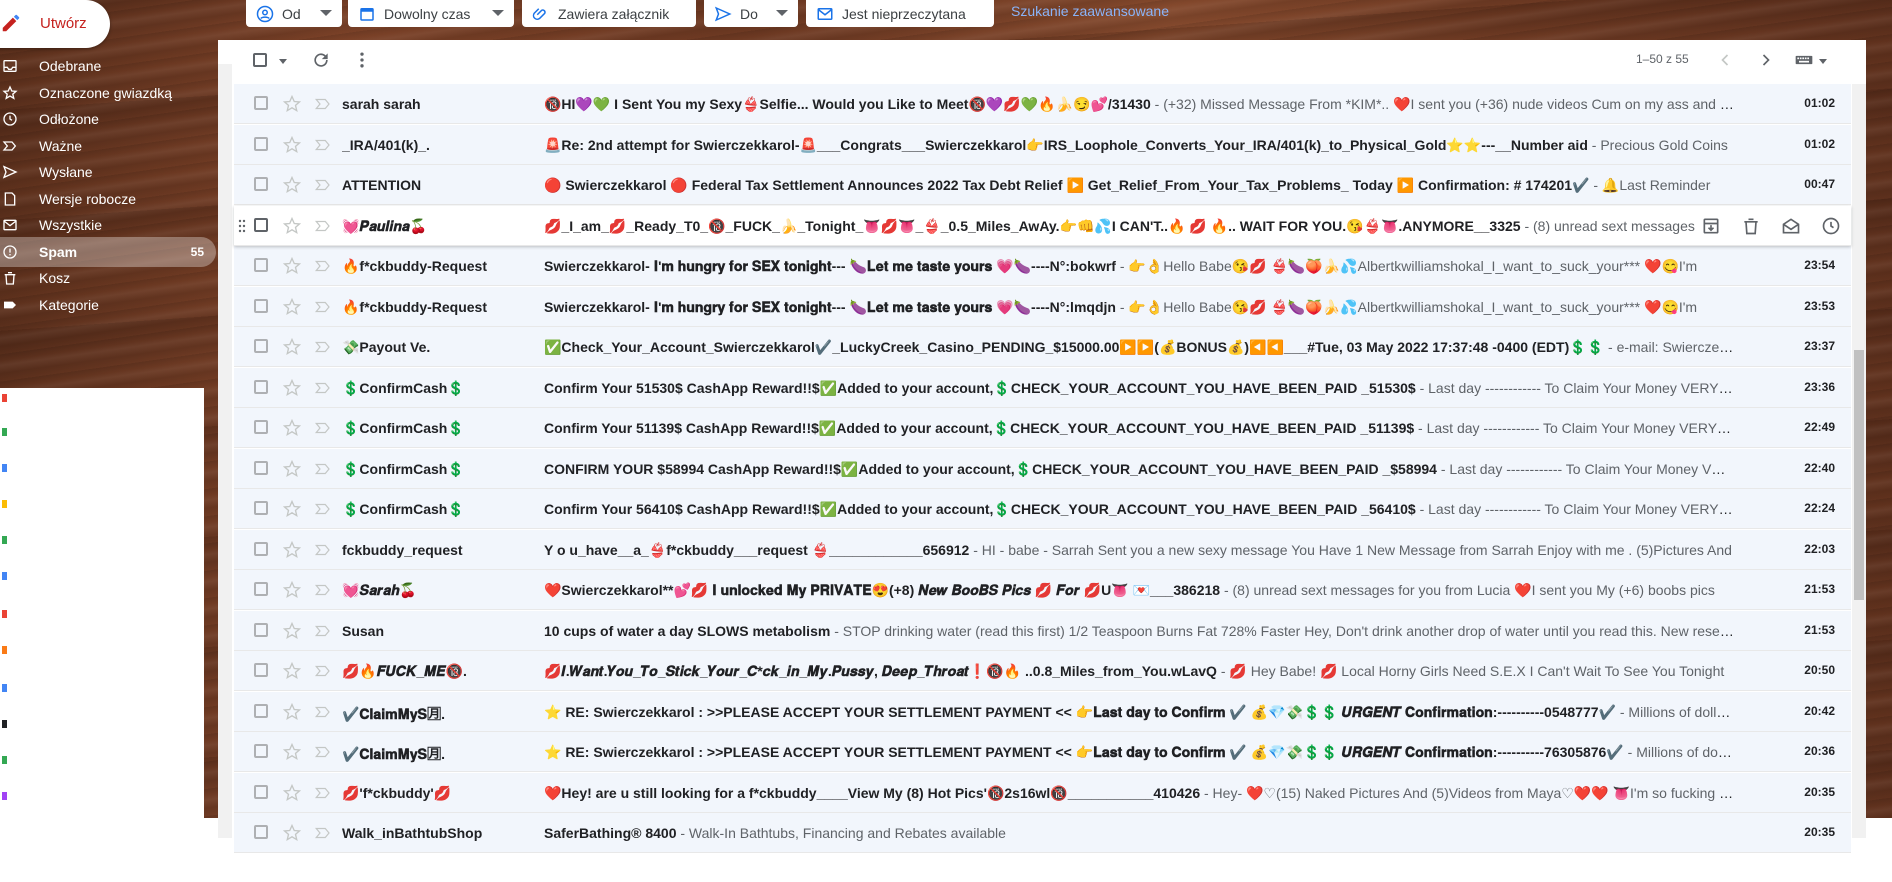 The height and width of the screenshot is (882, 1892). I want to click on sidebar-item-send: Wysłane, so click(108, 172).